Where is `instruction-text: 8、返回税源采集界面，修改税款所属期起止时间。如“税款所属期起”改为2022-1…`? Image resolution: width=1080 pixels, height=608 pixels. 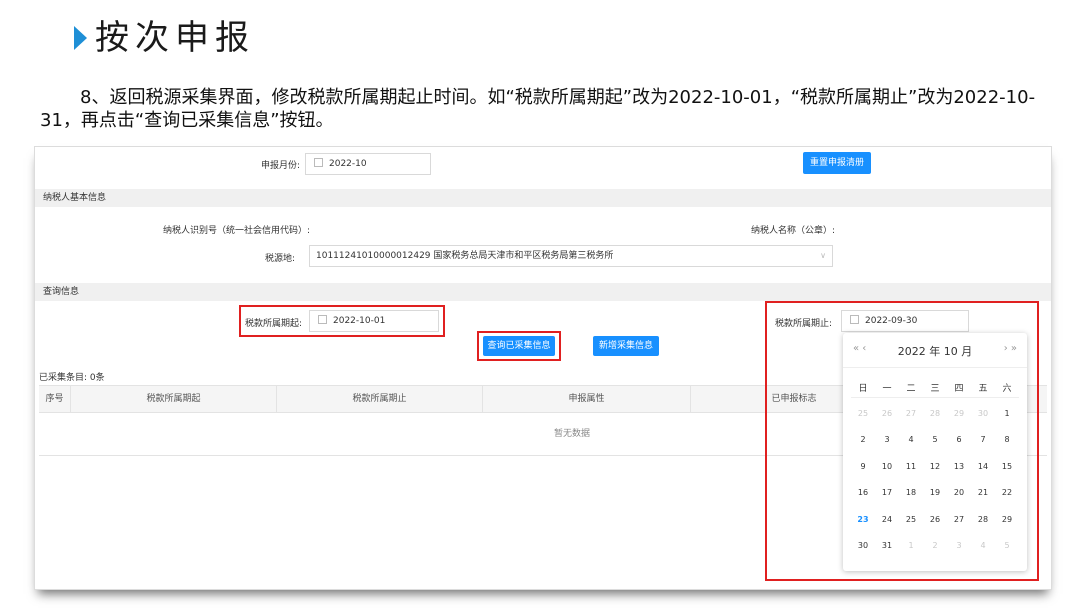 instruction-text: 8、返回税源采集界面，修改税款所属期起止时间。如“税款所属期起”改为2022-1… is located at coordinates (538, 109).